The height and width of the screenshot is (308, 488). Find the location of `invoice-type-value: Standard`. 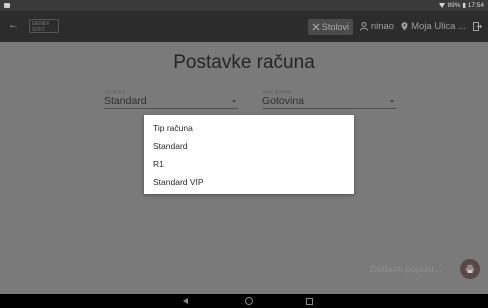

invoice-type-value: Standard is located at coordinates (171, 102).